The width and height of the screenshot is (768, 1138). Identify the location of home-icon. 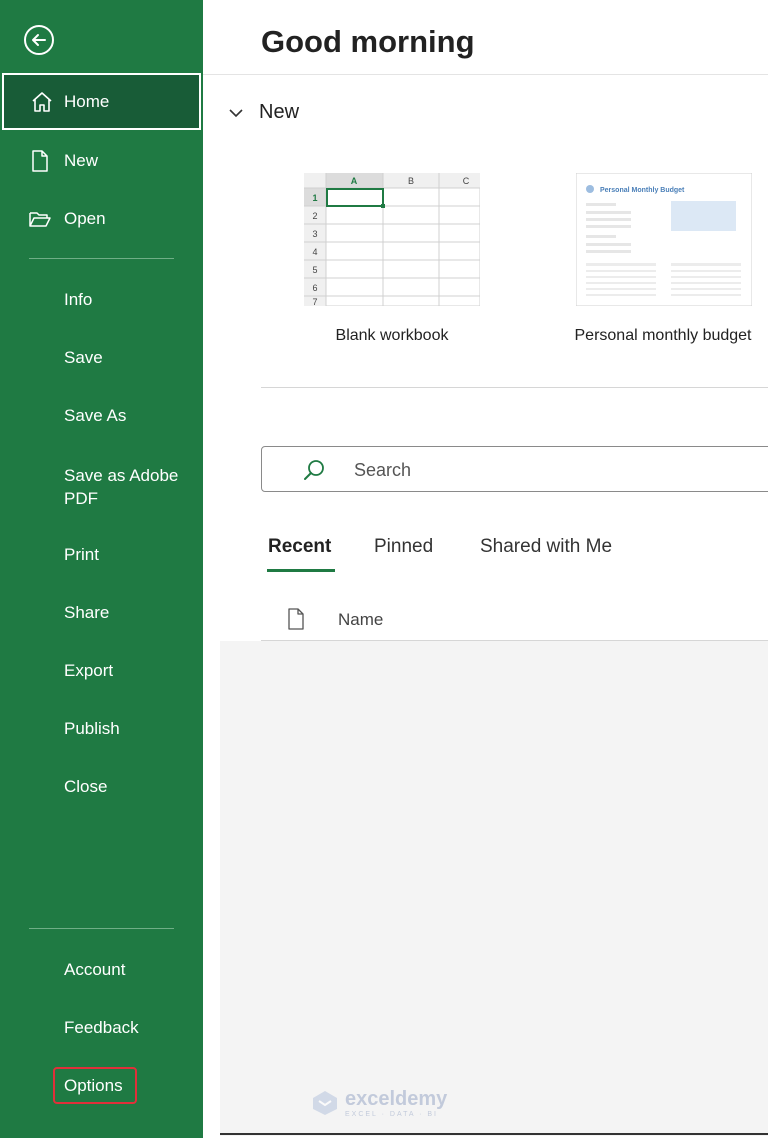
(42, 101).